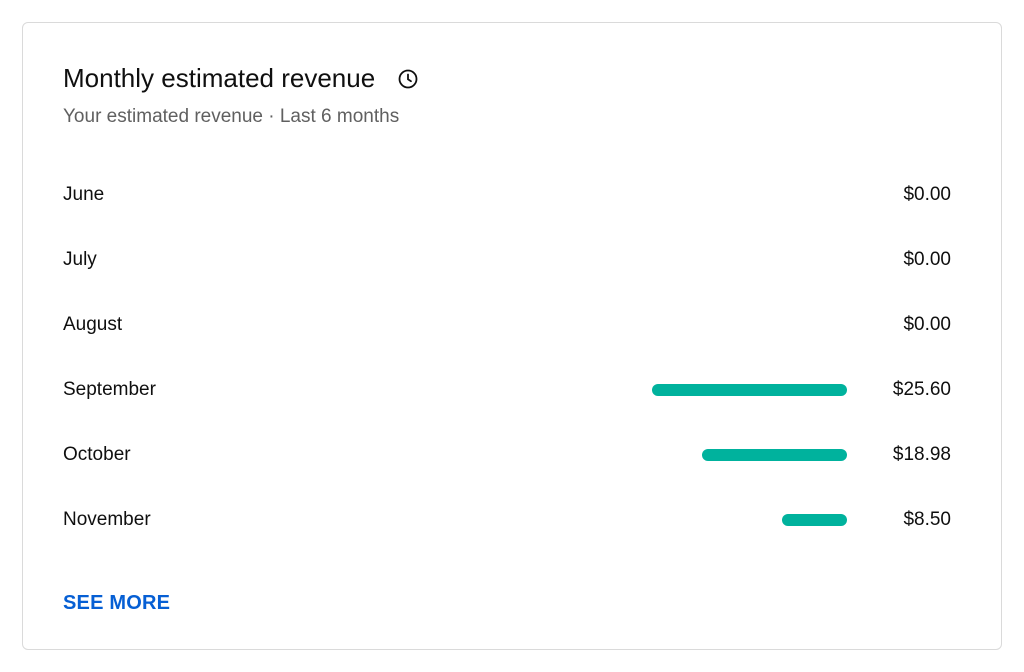 This screenshot has width=1024, height=672. What do you see at coordinates (507, 455) in the screenshot?
I see `revenue-row: October $18.98` at bounding box center [507, 455].